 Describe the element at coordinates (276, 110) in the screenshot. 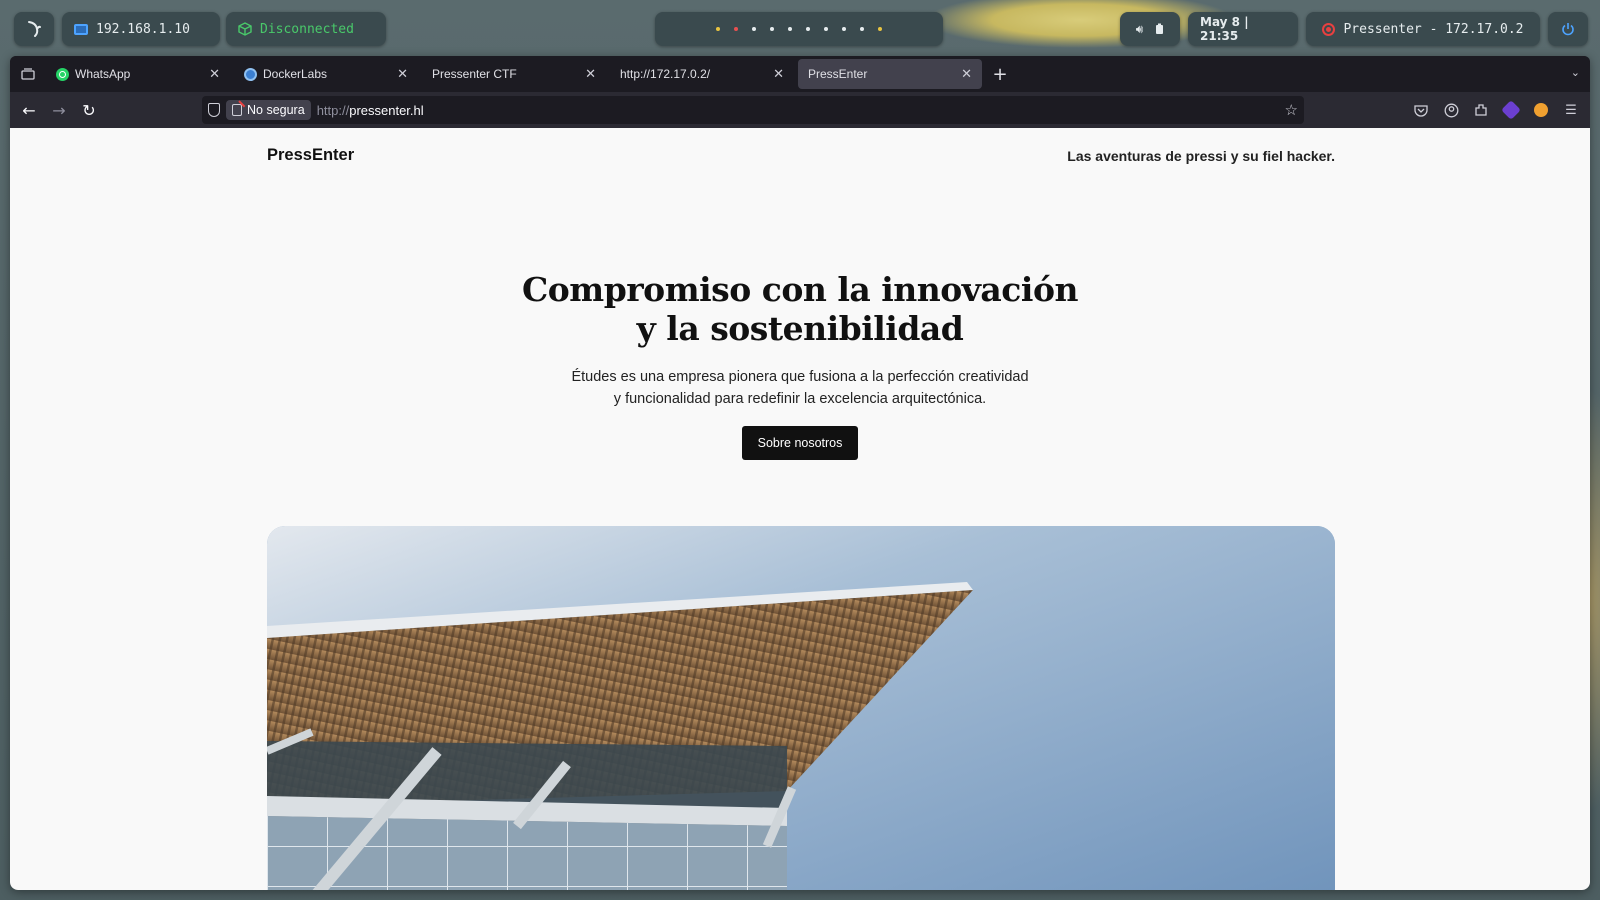

I see `security-label: No segura` at that location.